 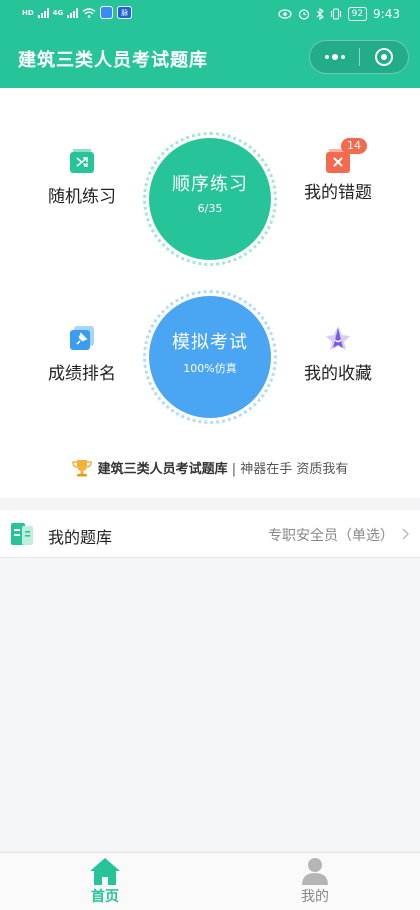 I want to click on target-close-icon, so click(x=383, y=57).